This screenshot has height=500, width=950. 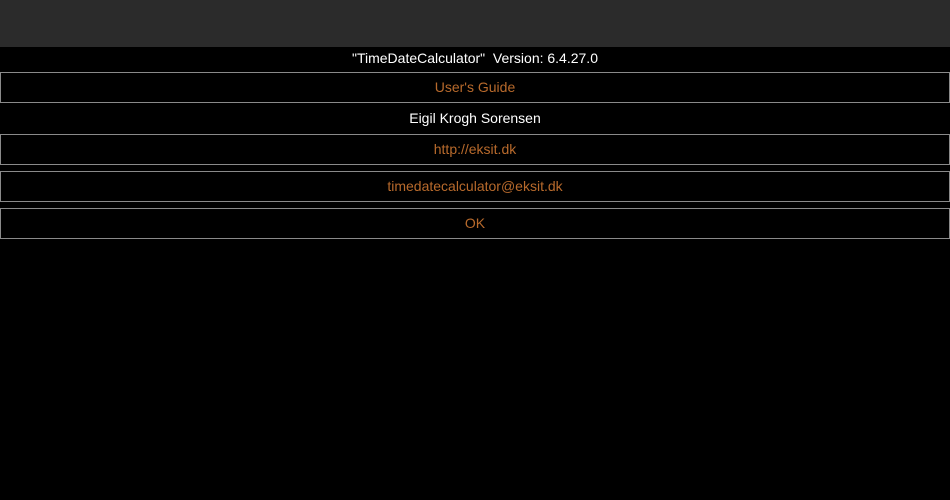 I want to click on website-link-button: http://eksit.dk, so click(x=475, y=149).